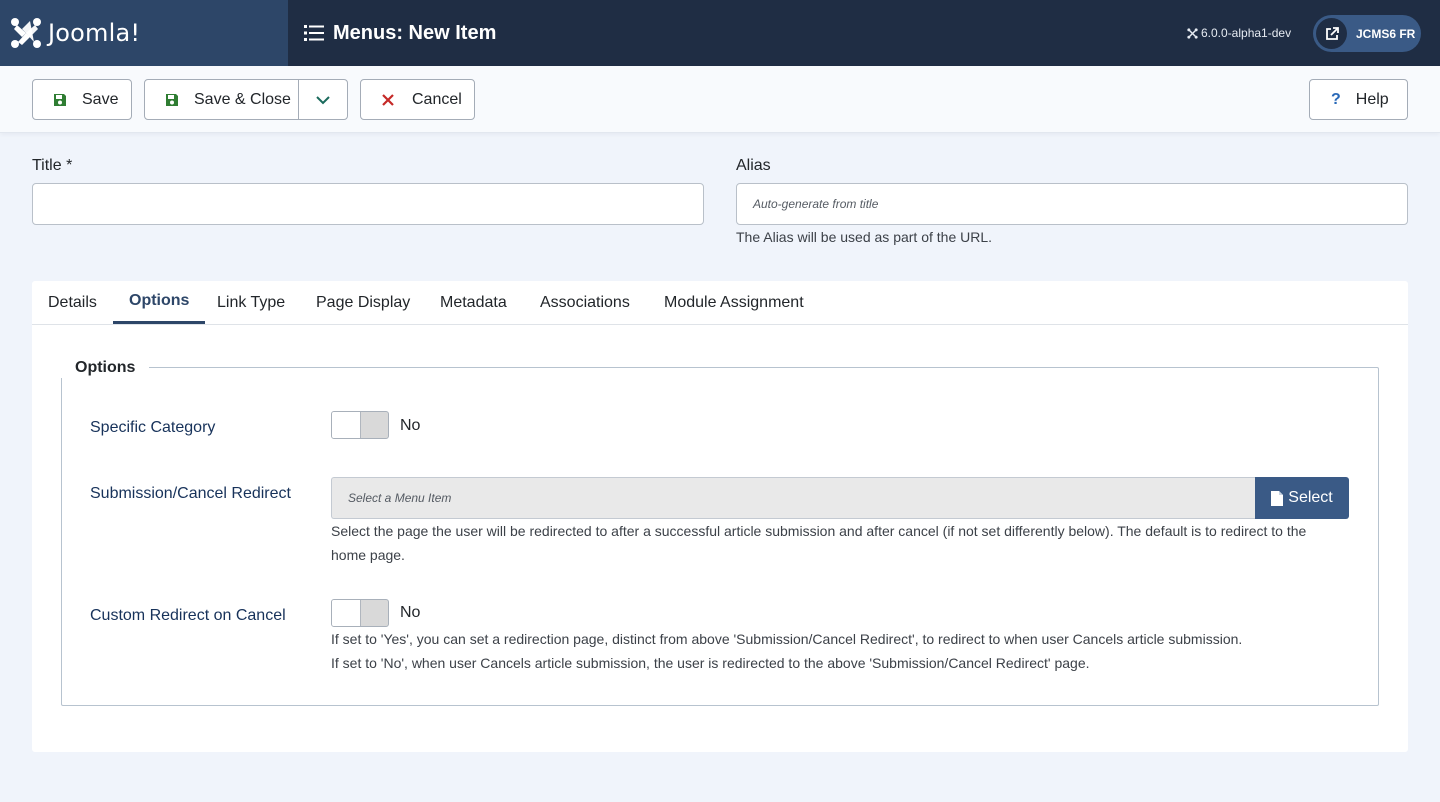 The image size is (1440, 802). What do you see at coordinates (734, 302) in the screenshot?
I see `tab-module-assignment: Module Assignment` at bounding box center [734, 302].